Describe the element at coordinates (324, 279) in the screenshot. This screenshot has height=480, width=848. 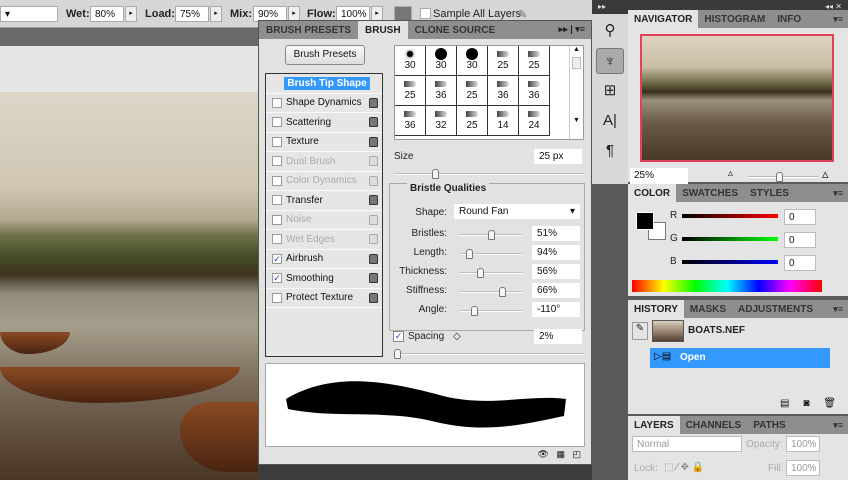
I see `brush-option-smoothing: ✓ Smoothing` at that location.